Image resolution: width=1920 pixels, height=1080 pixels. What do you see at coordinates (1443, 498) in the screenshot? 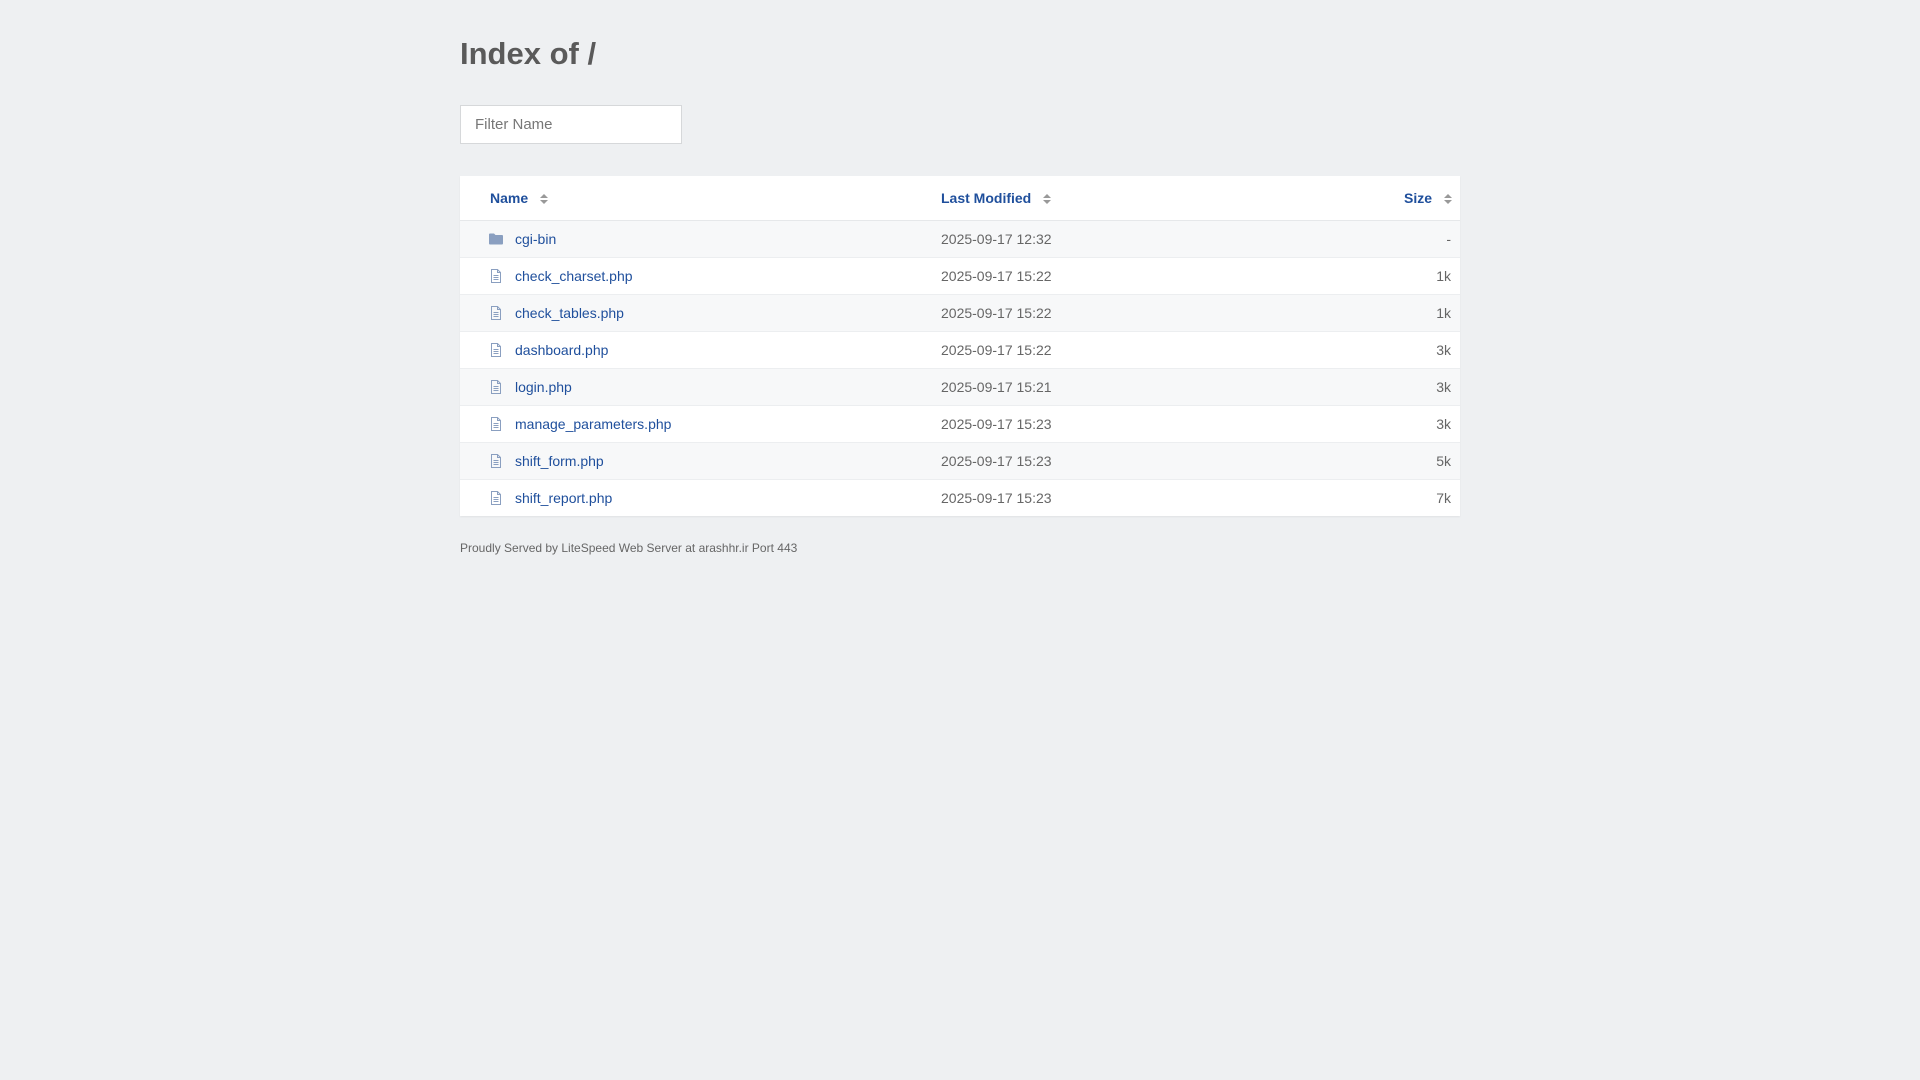
I see `size-cell: 7k` at bounding box center [1443, 498].